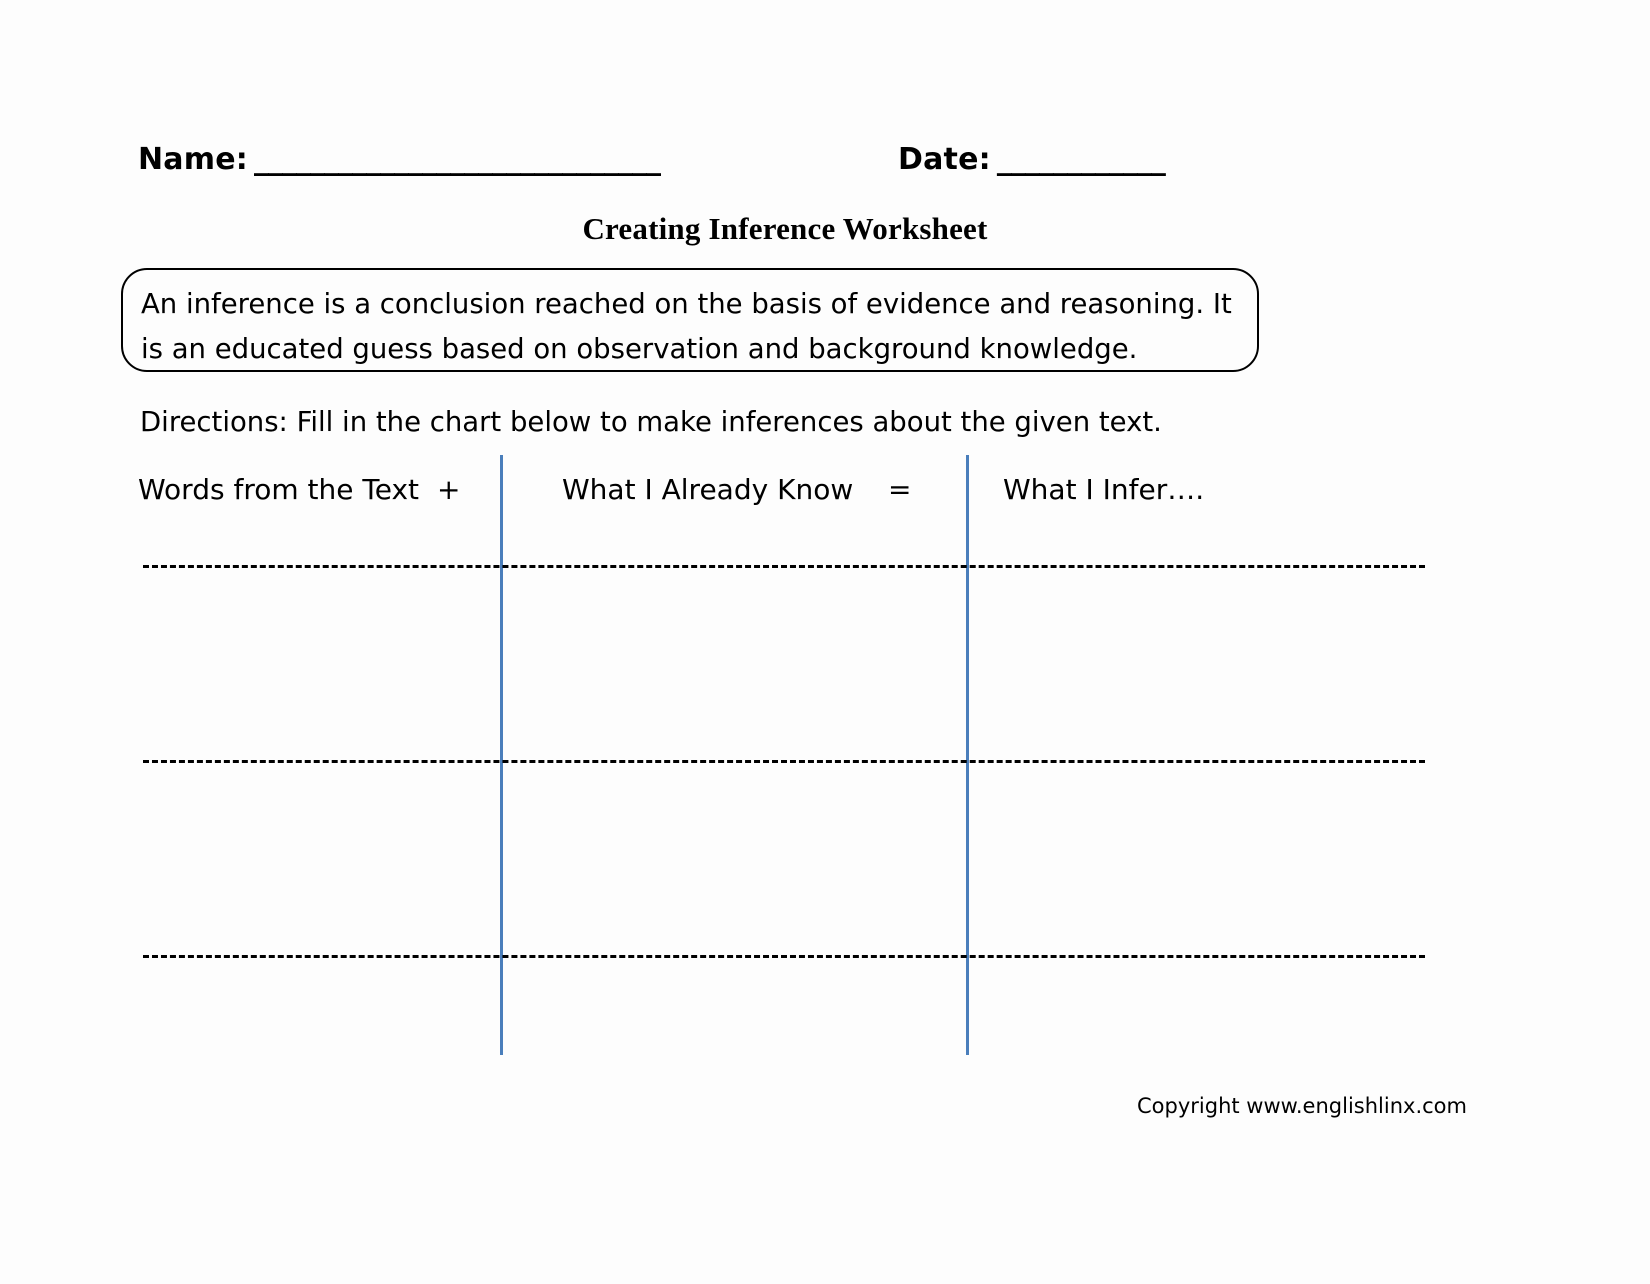 The image size is (1650, 1284). What do you see at coordinates (449, 489) in the screenshot?
I see `operator-plus: +` at bounding box center [449, 489].